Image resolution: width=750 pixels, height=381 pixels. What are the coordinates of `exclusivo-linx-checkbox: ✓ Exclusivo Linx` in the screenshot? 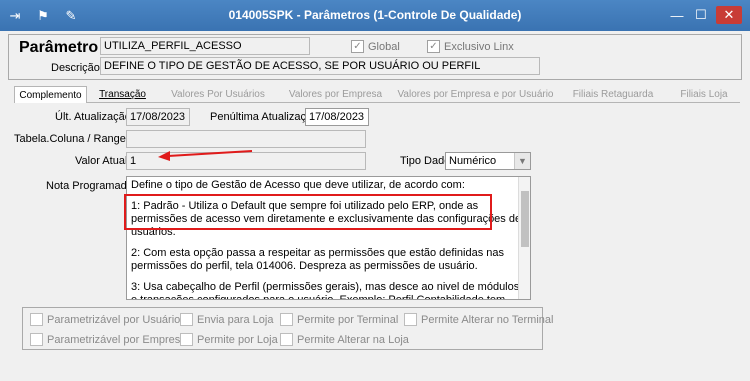 It's located at (470, 46).